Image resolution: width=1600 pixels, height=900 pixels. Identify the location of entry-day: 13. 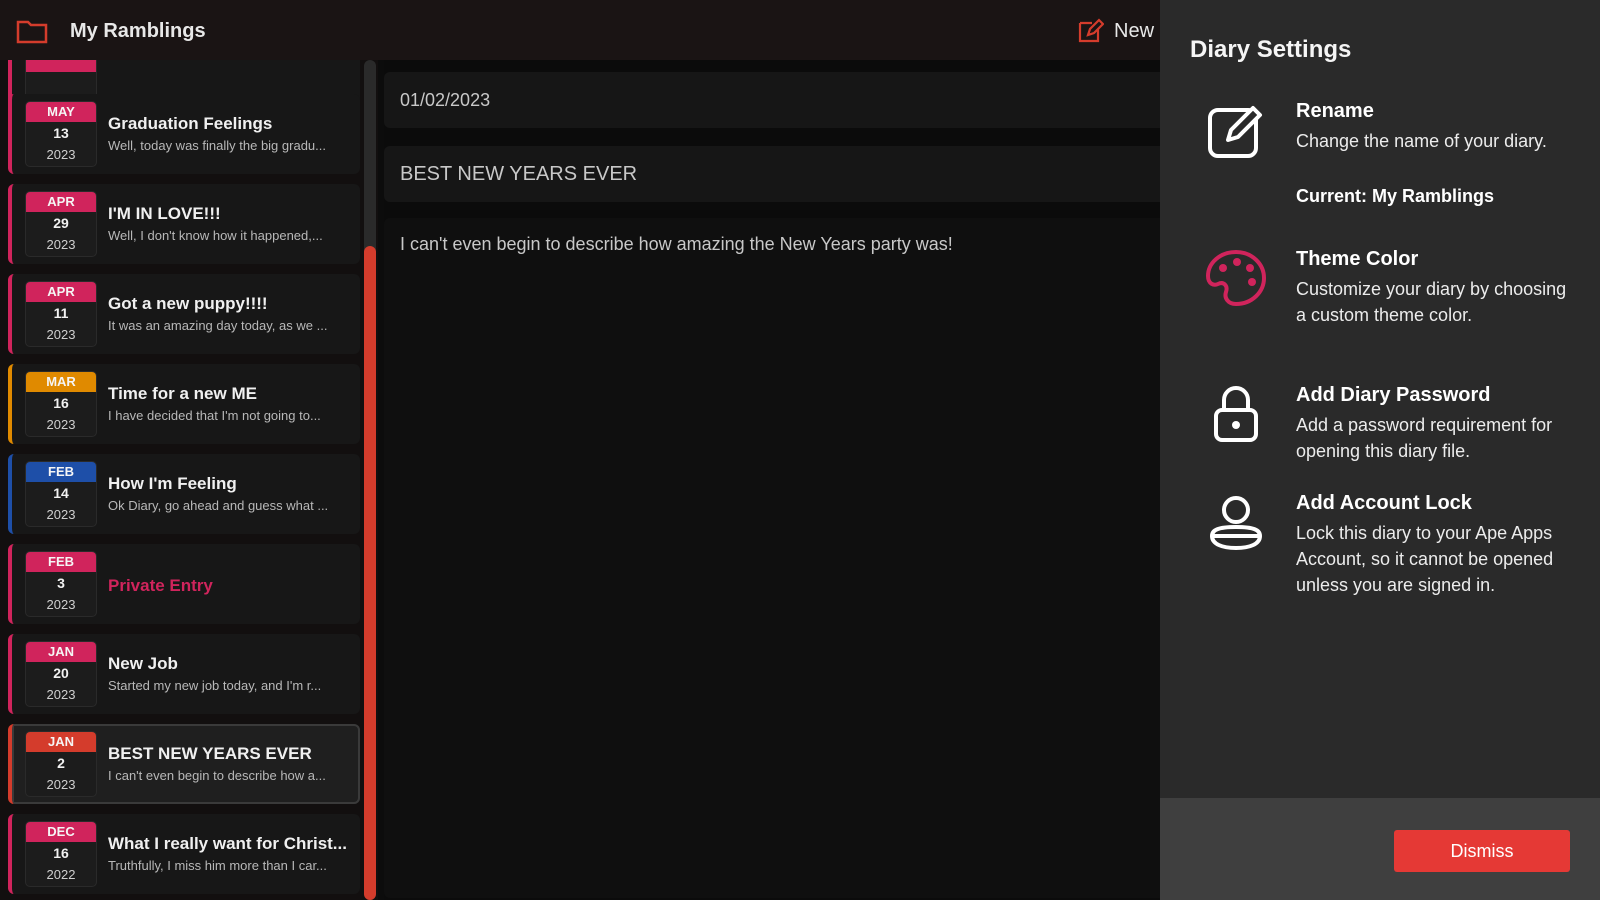
(61, 133).